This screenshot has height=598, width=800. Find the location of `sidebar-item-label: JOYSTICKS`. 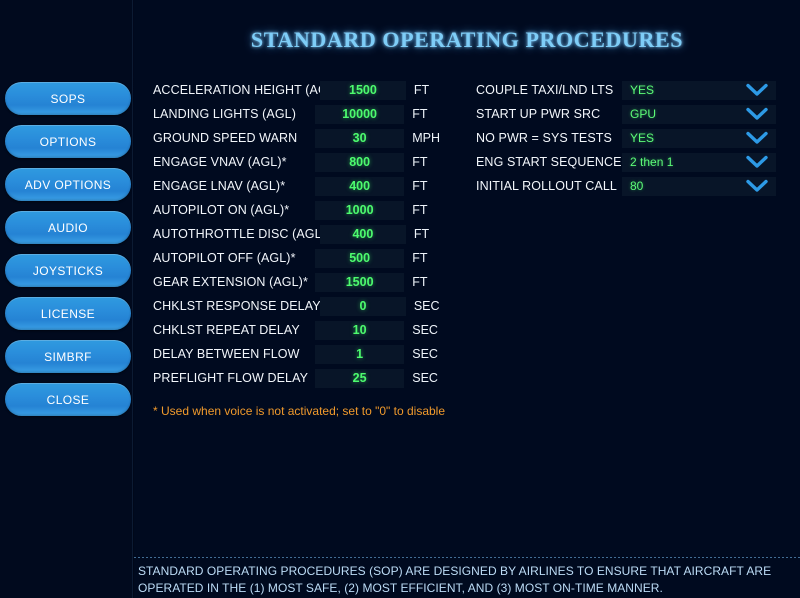

sidebar-item-label: JOYSTICKS is located at coordinates (68, 270).